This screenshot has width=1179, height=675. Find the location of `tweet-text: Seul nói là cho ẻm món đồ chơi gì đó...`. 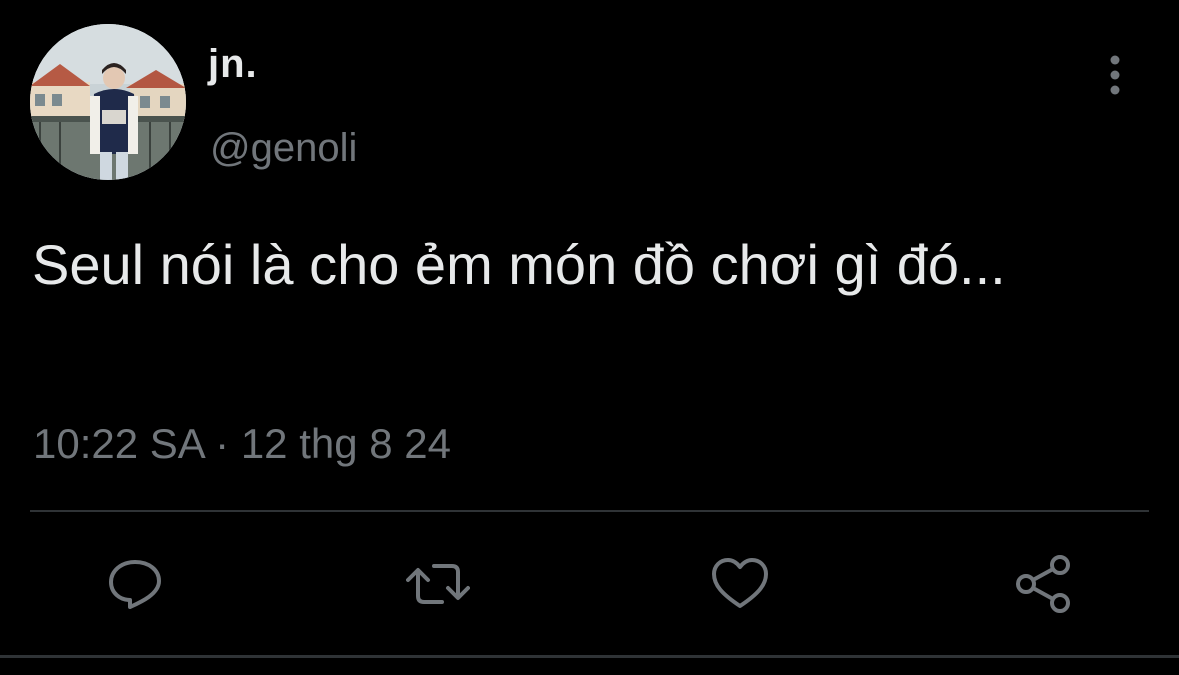

tweet-text: Seul nói là cho ẻm món đồ chơi gì đó... is located at coordinates (519, 264).